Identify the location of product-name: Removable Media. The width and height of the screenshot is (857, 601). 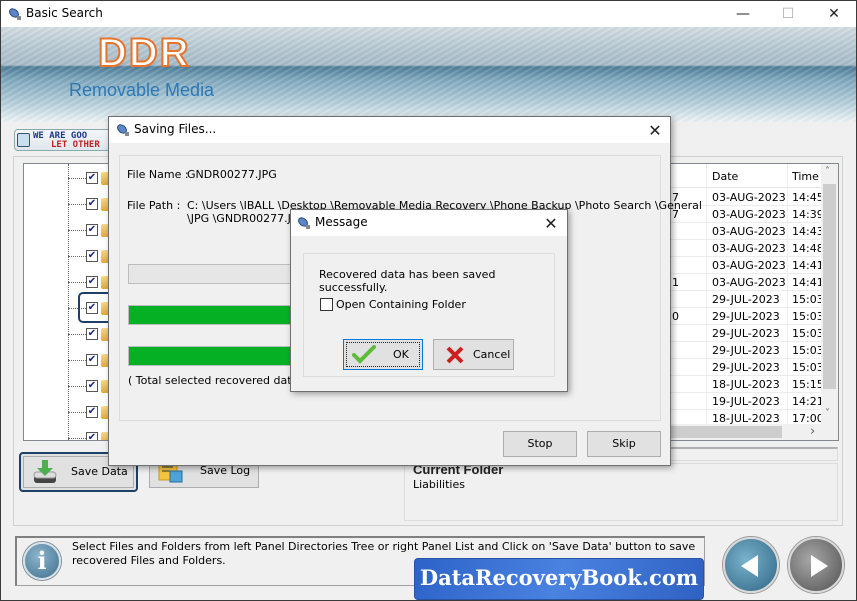
(142, 90).